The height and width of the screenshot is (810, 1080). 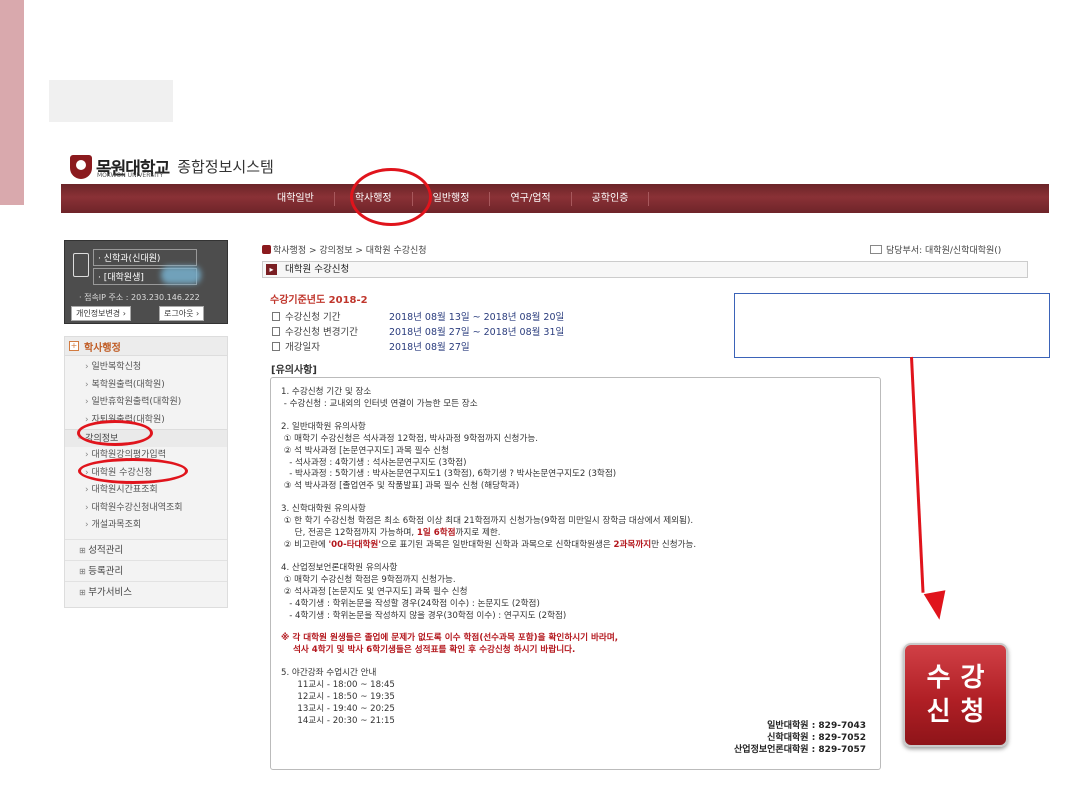 I want to click on slide-accent-bar, so click(x=12, y=102).